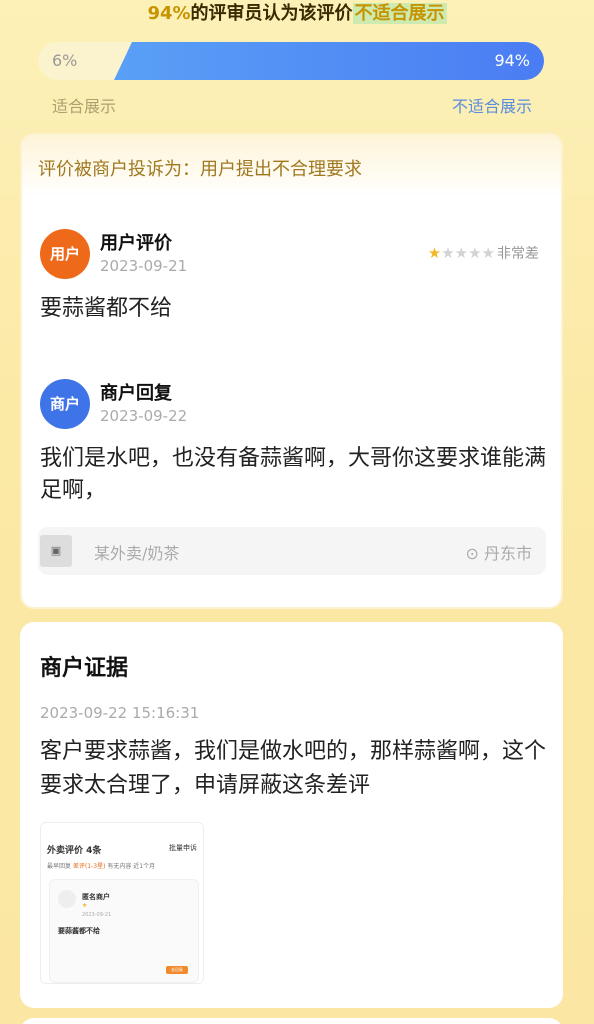 This screenshot has height=1024, width=594. Describe the element at coordinates (169, 13) in the screenshot. I see `verdict-percent: 94%` at that location.